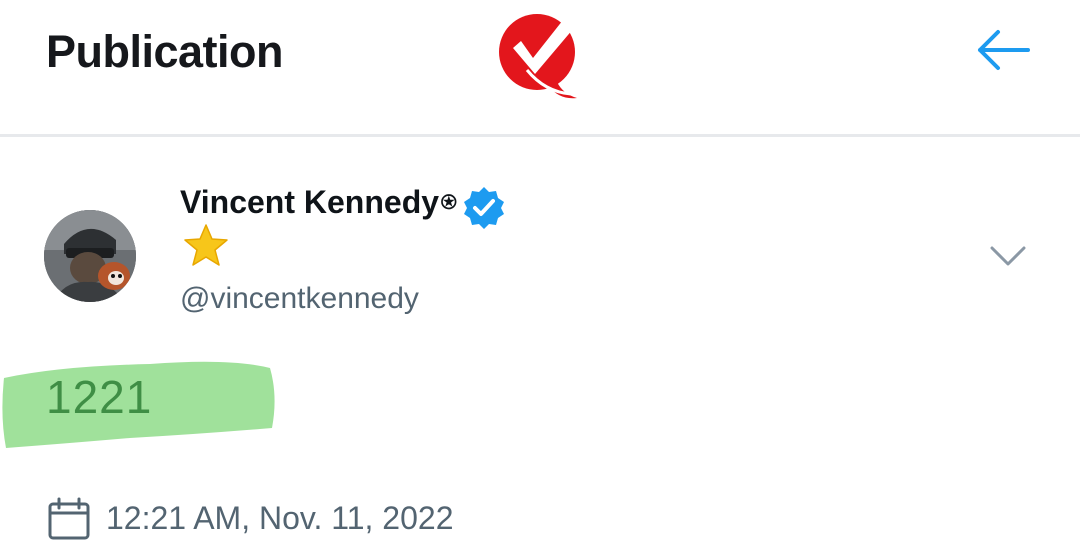 The width and height of the screenshot is (1080, 560). I want to click on red-checkmark-logo, so click(539, 56).